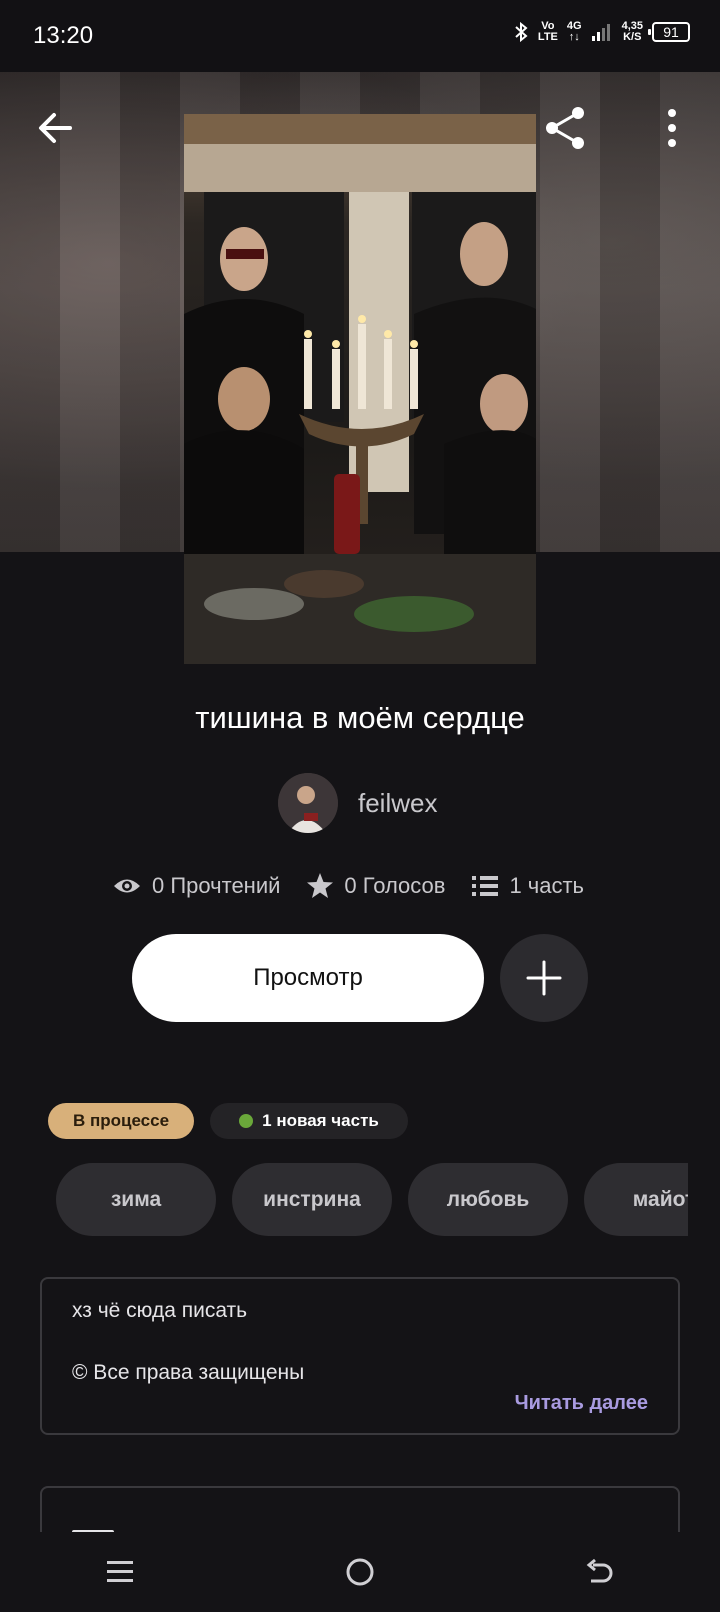 The height and width of the screenshot is (1612, 720). Describe the element at coordinates (121, 1121) in the screenshot. I see `status-badge-in-progress: В процессе` at that location.